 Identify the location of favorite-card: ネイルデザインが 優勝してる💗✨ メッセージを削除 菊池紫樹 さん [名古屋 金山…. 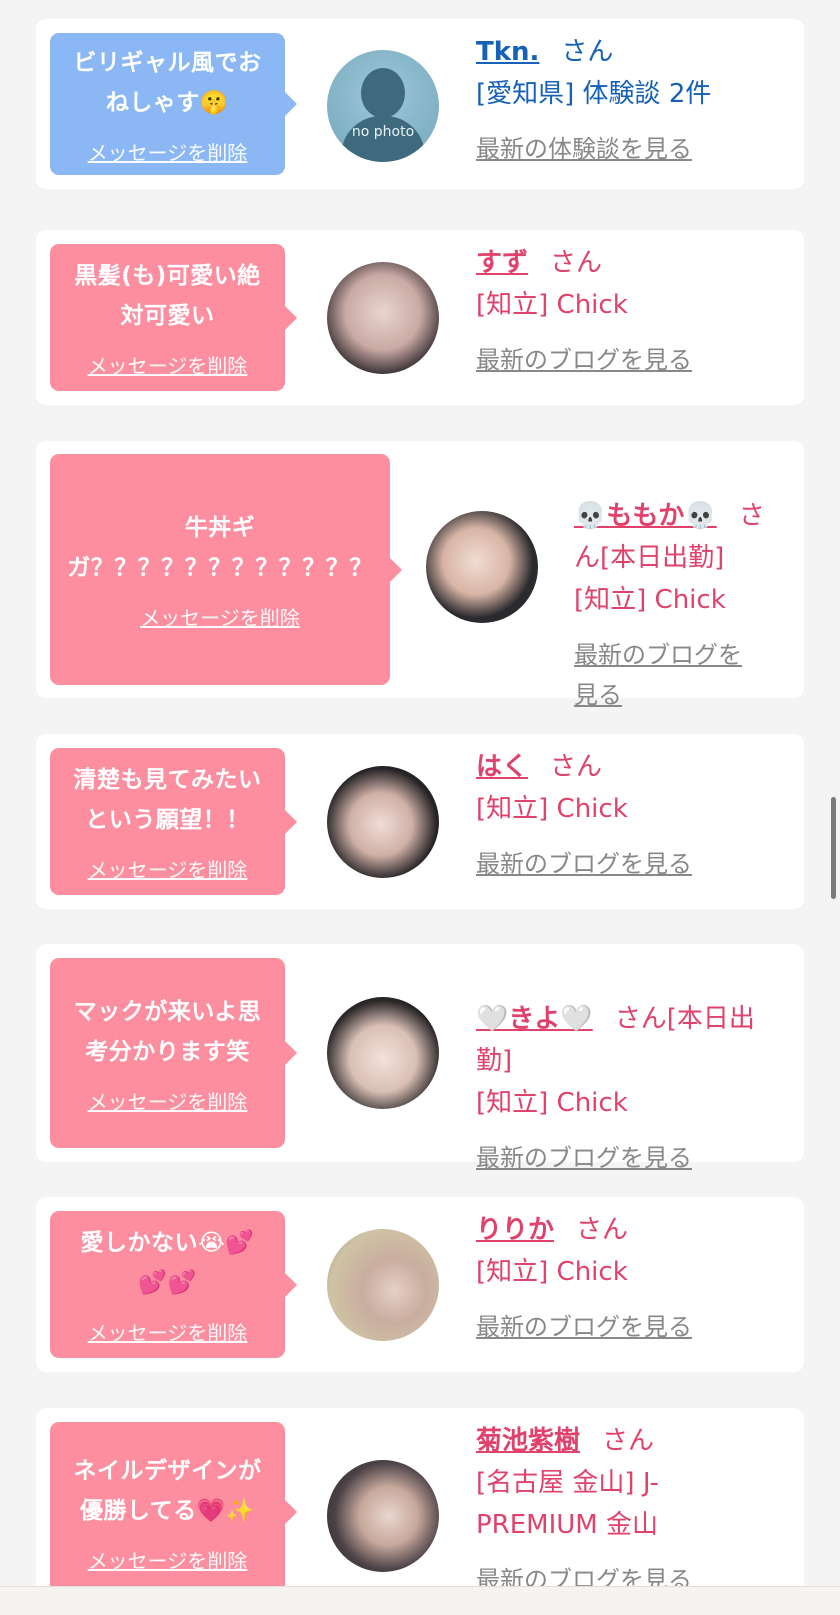
(420, 1511).